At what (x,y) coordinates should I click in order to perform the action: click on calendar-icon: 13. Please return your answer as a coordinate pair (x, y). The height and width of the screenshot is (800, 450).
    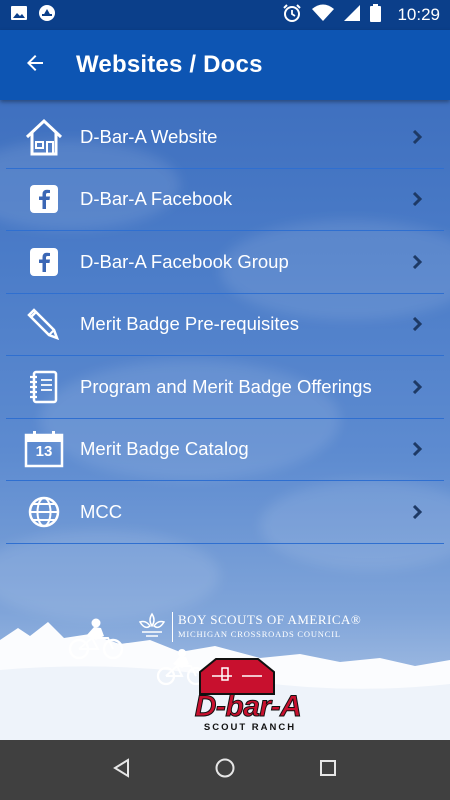
    Looking at the image, I should click on (44, 449).